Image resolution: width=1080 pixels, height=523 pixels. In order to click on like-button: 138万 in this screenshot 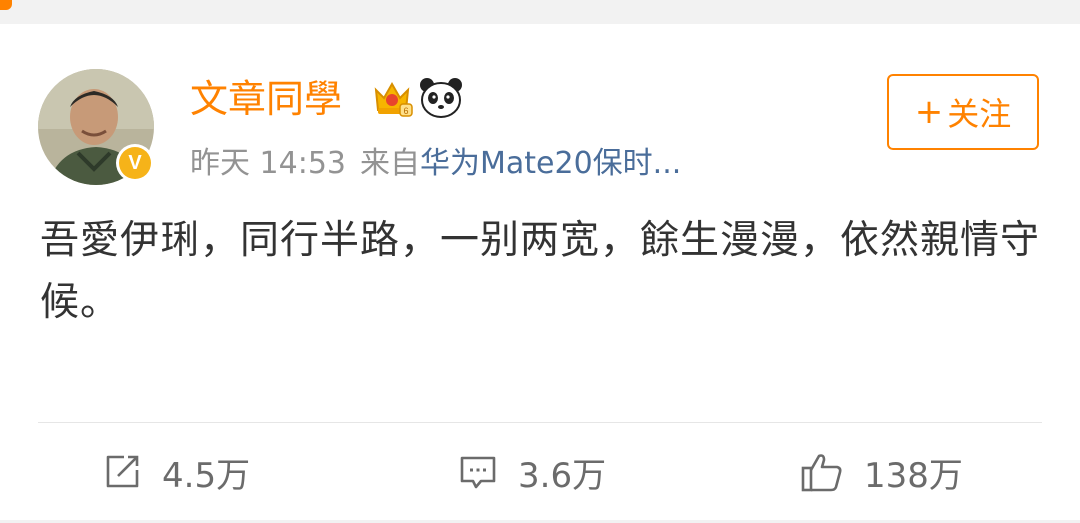, I will do `click(881, 472)`.